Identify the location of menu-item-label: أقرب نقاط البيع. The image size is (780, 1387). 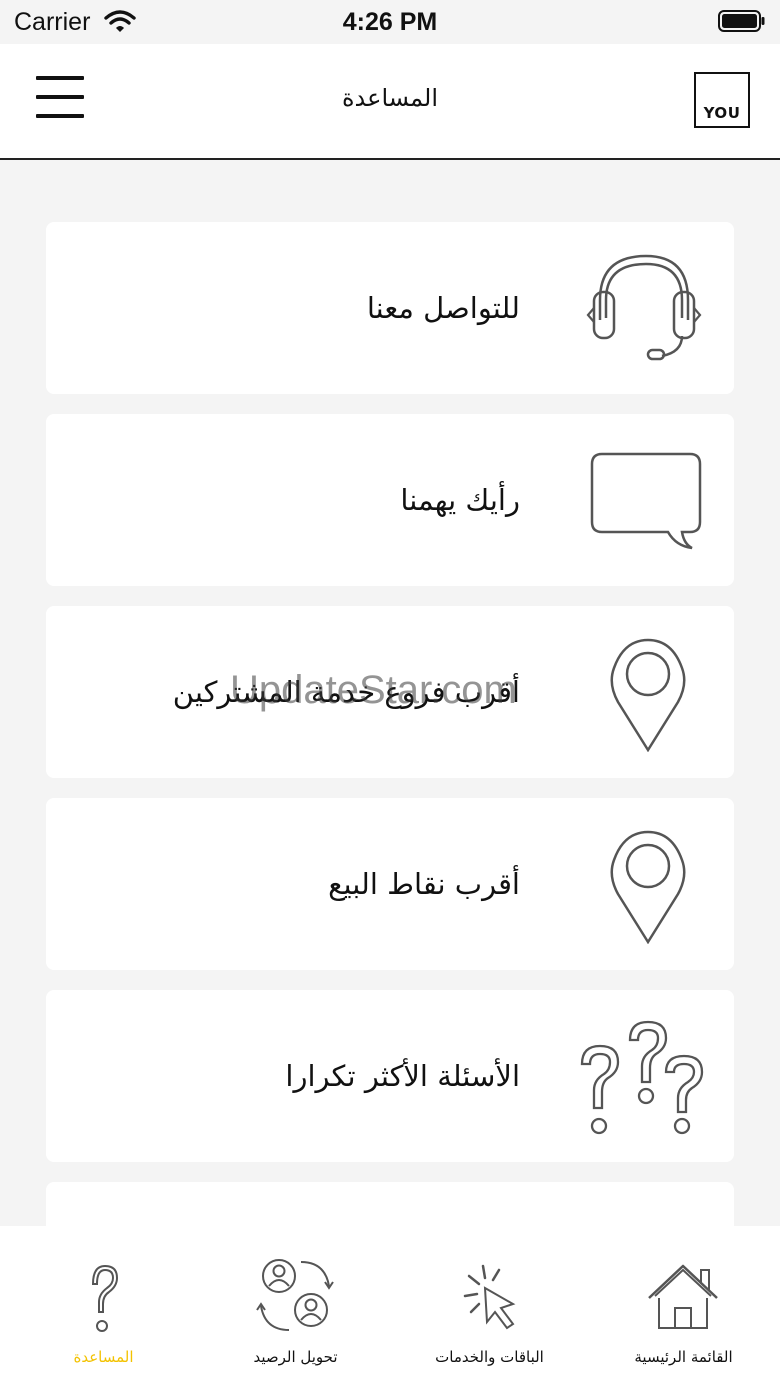
(424, 884).